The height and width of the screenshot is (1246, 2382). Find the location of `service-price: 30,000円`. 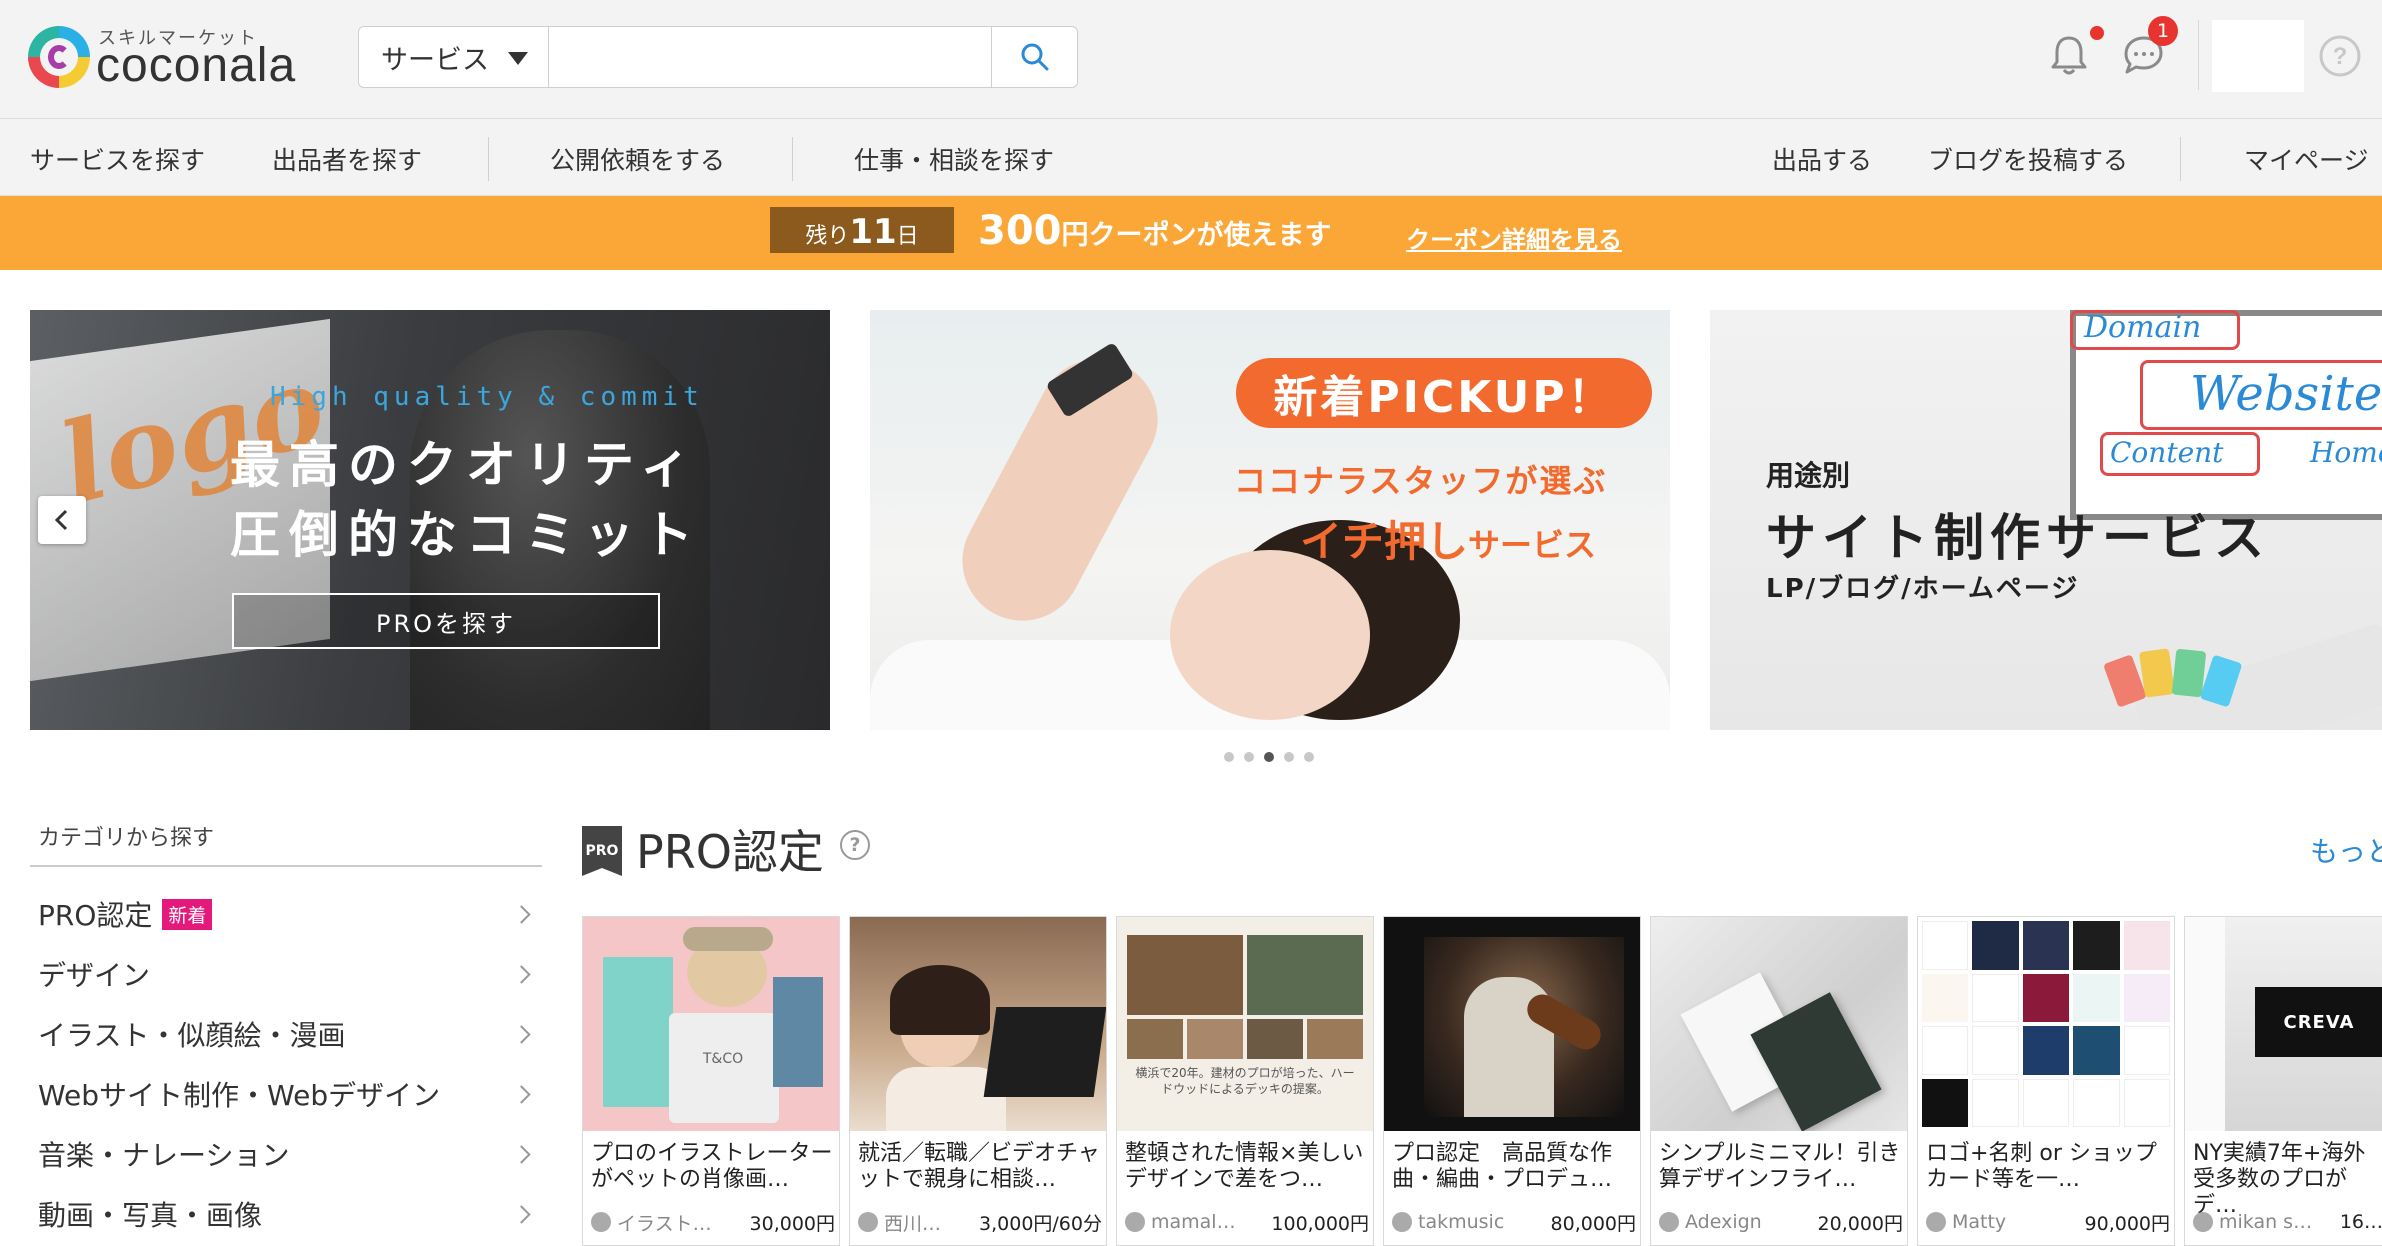

service-price: 30,000円 is located at coordinates (792, 1223).